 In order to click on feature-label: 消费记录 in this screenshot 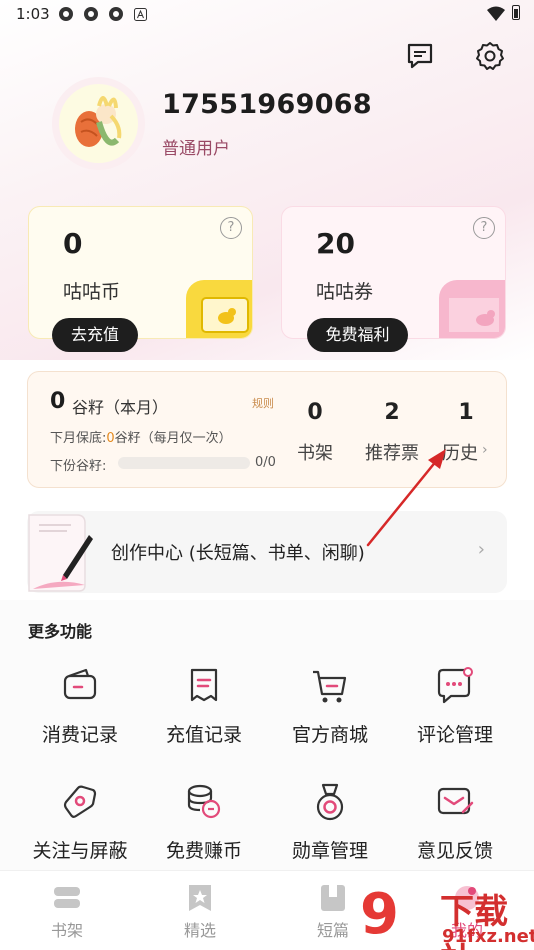, I will do `click(79, 735)`.